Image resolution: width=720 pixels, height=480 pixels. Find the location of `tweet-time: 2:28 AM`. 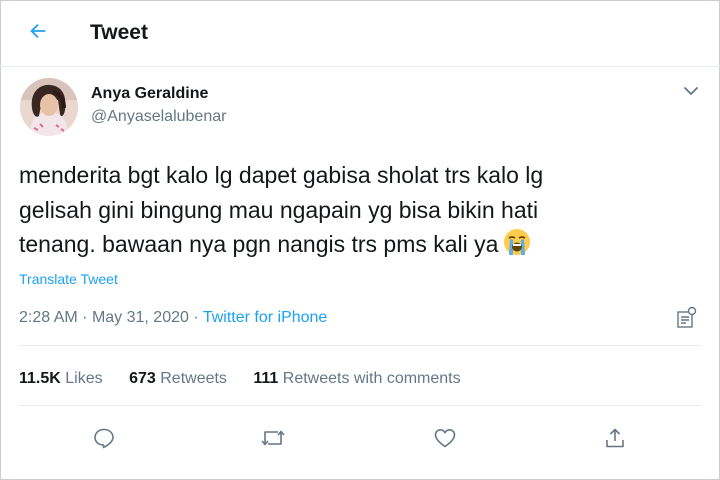

tweet-time: 2:28 AM is located at coordinates (48, 317).